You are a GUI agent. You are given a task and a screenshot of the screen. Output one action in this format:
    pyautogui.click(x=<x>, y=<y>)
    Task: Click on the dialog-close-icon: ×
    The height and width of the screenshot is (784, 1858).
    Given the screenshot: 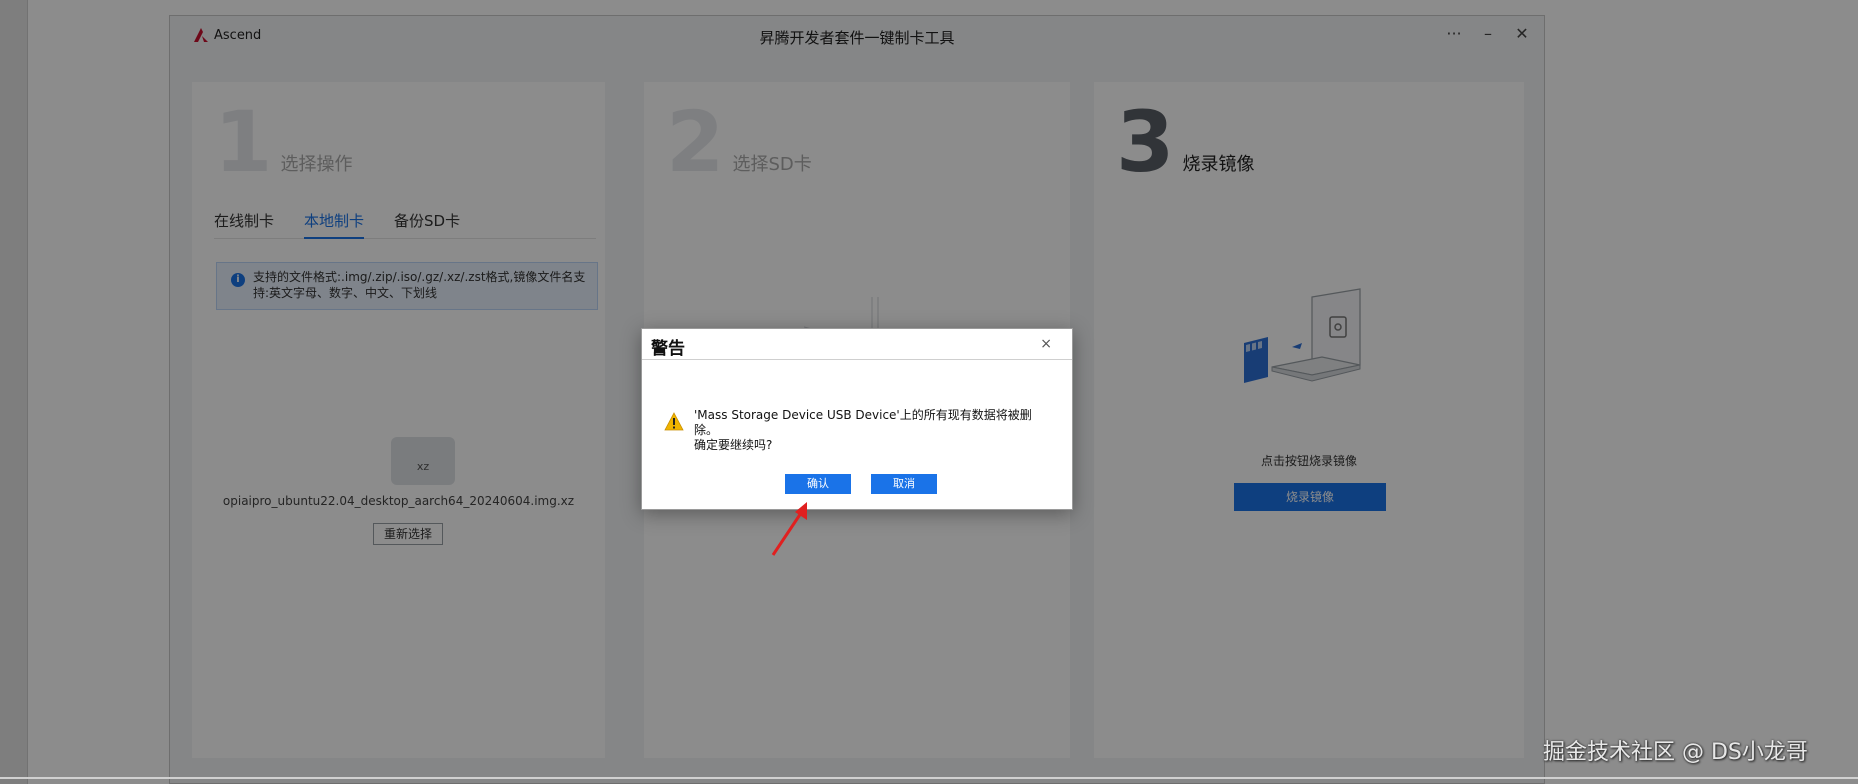 What is the action you would take?
    pyautogui.click(x=1046, y=344)
    